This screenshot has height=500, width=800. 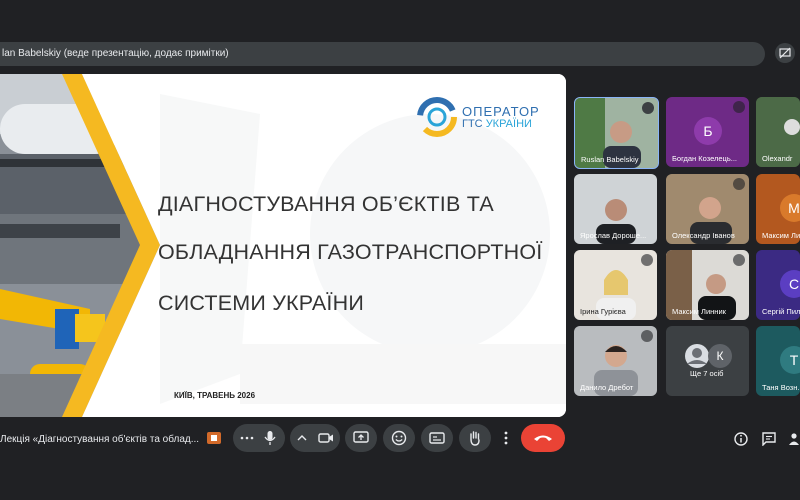 I want to click on participant-tile-more: К Ще 7 осіб, so click(x=707, y=361).